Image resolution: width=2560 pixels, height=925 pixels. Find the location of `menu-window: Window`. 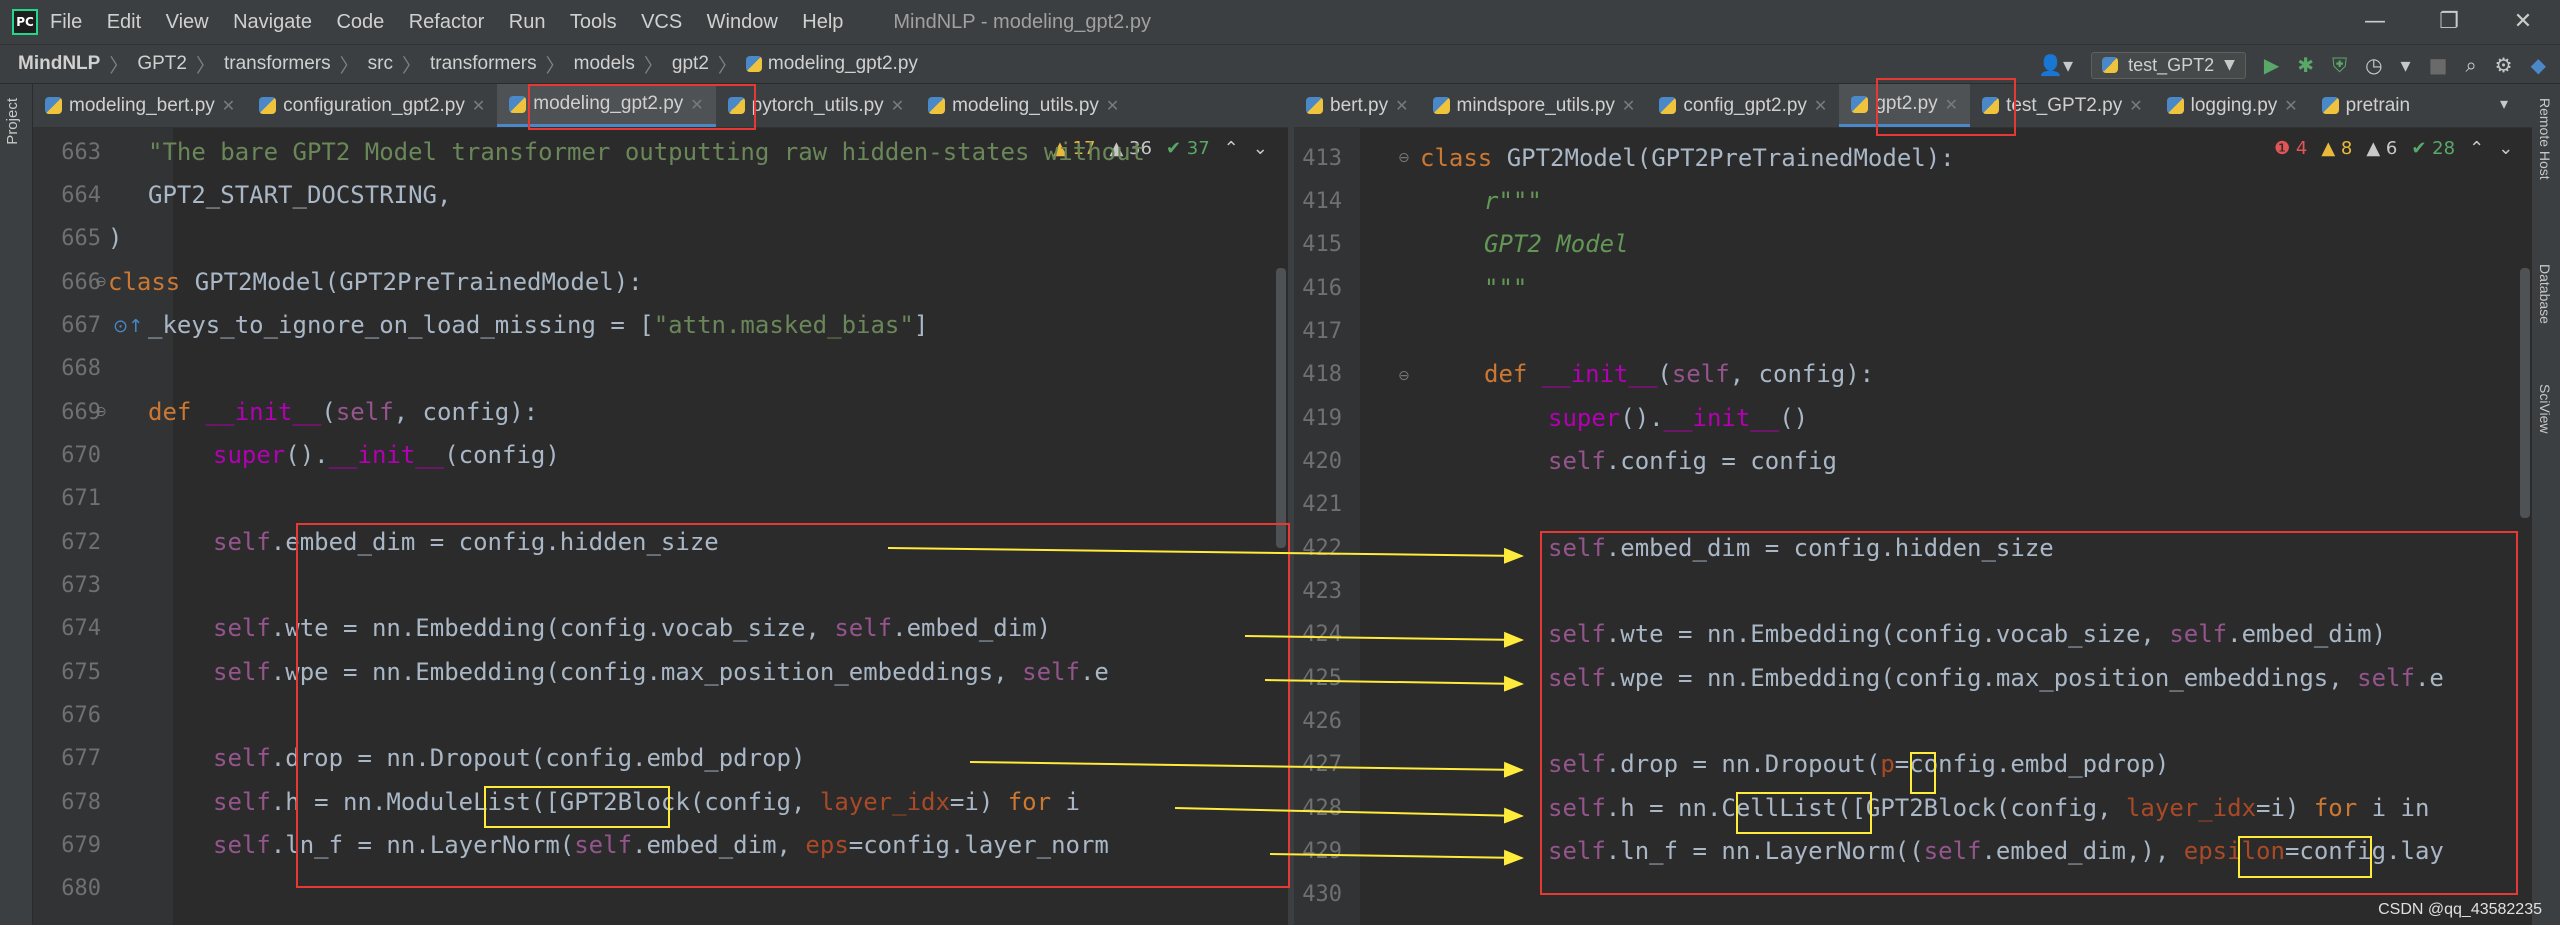

menu-window: Window is located at coordinates (742, 22).